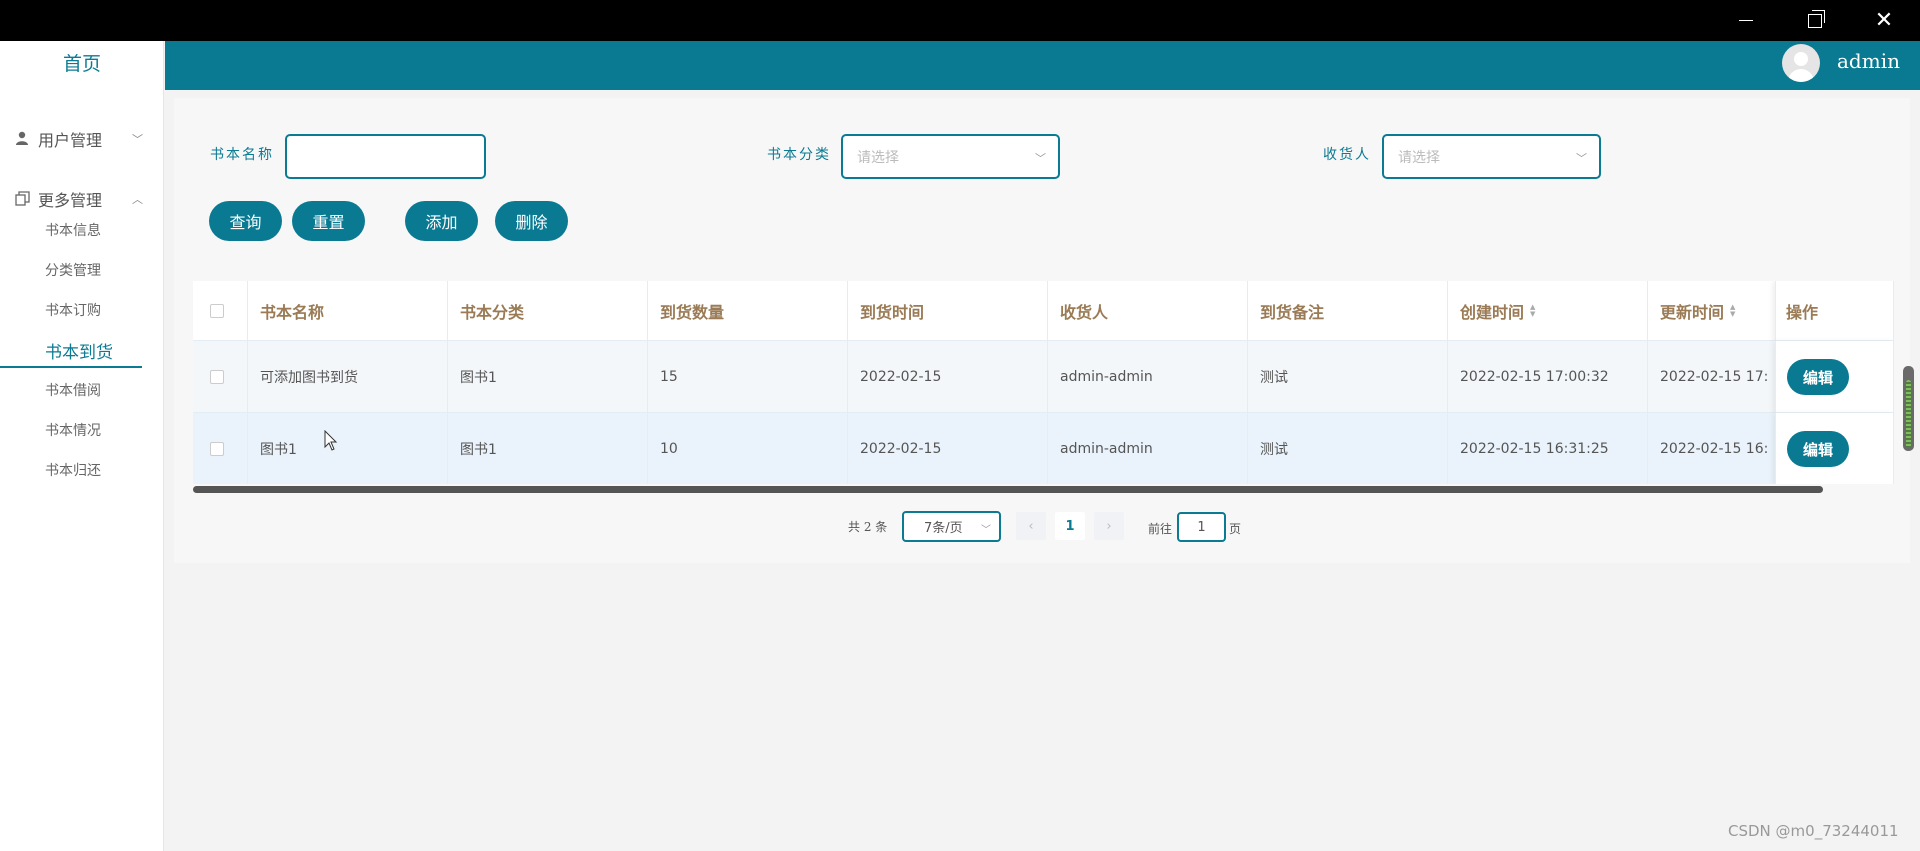  I want to click on chevron-right-icon: ›, so click(1109, 526).